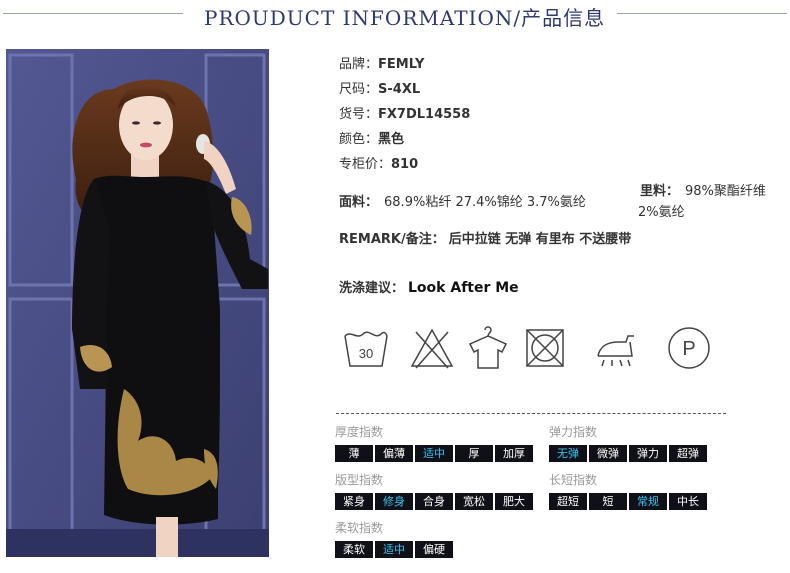  Describe the element at coordinates (359, 139) in the screenshot. I see `color-label: 颜色：` at that location.